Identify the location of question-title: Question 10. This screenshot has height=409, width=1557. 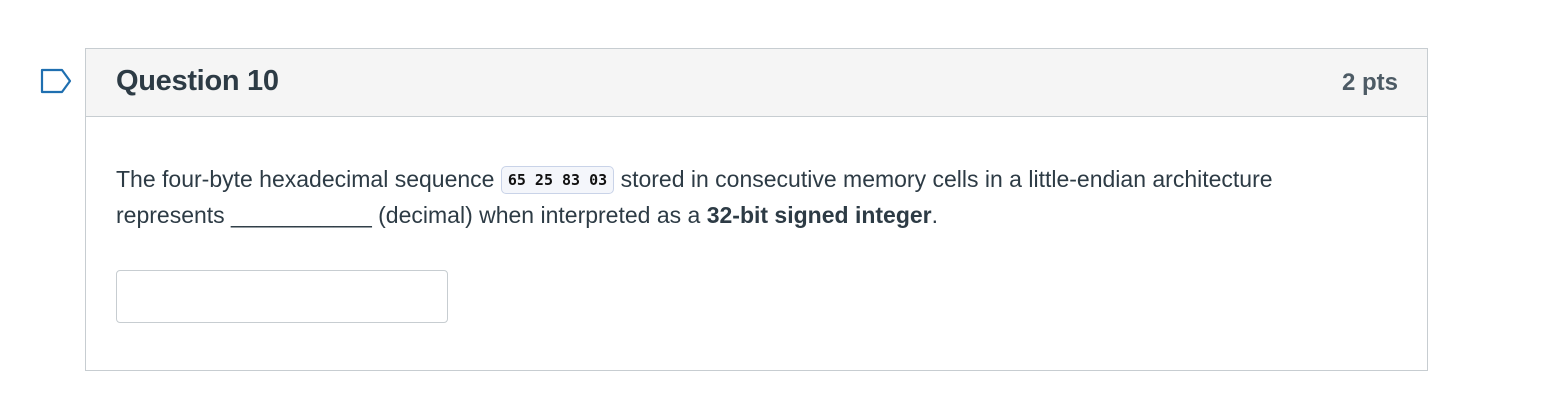
(197, 81).